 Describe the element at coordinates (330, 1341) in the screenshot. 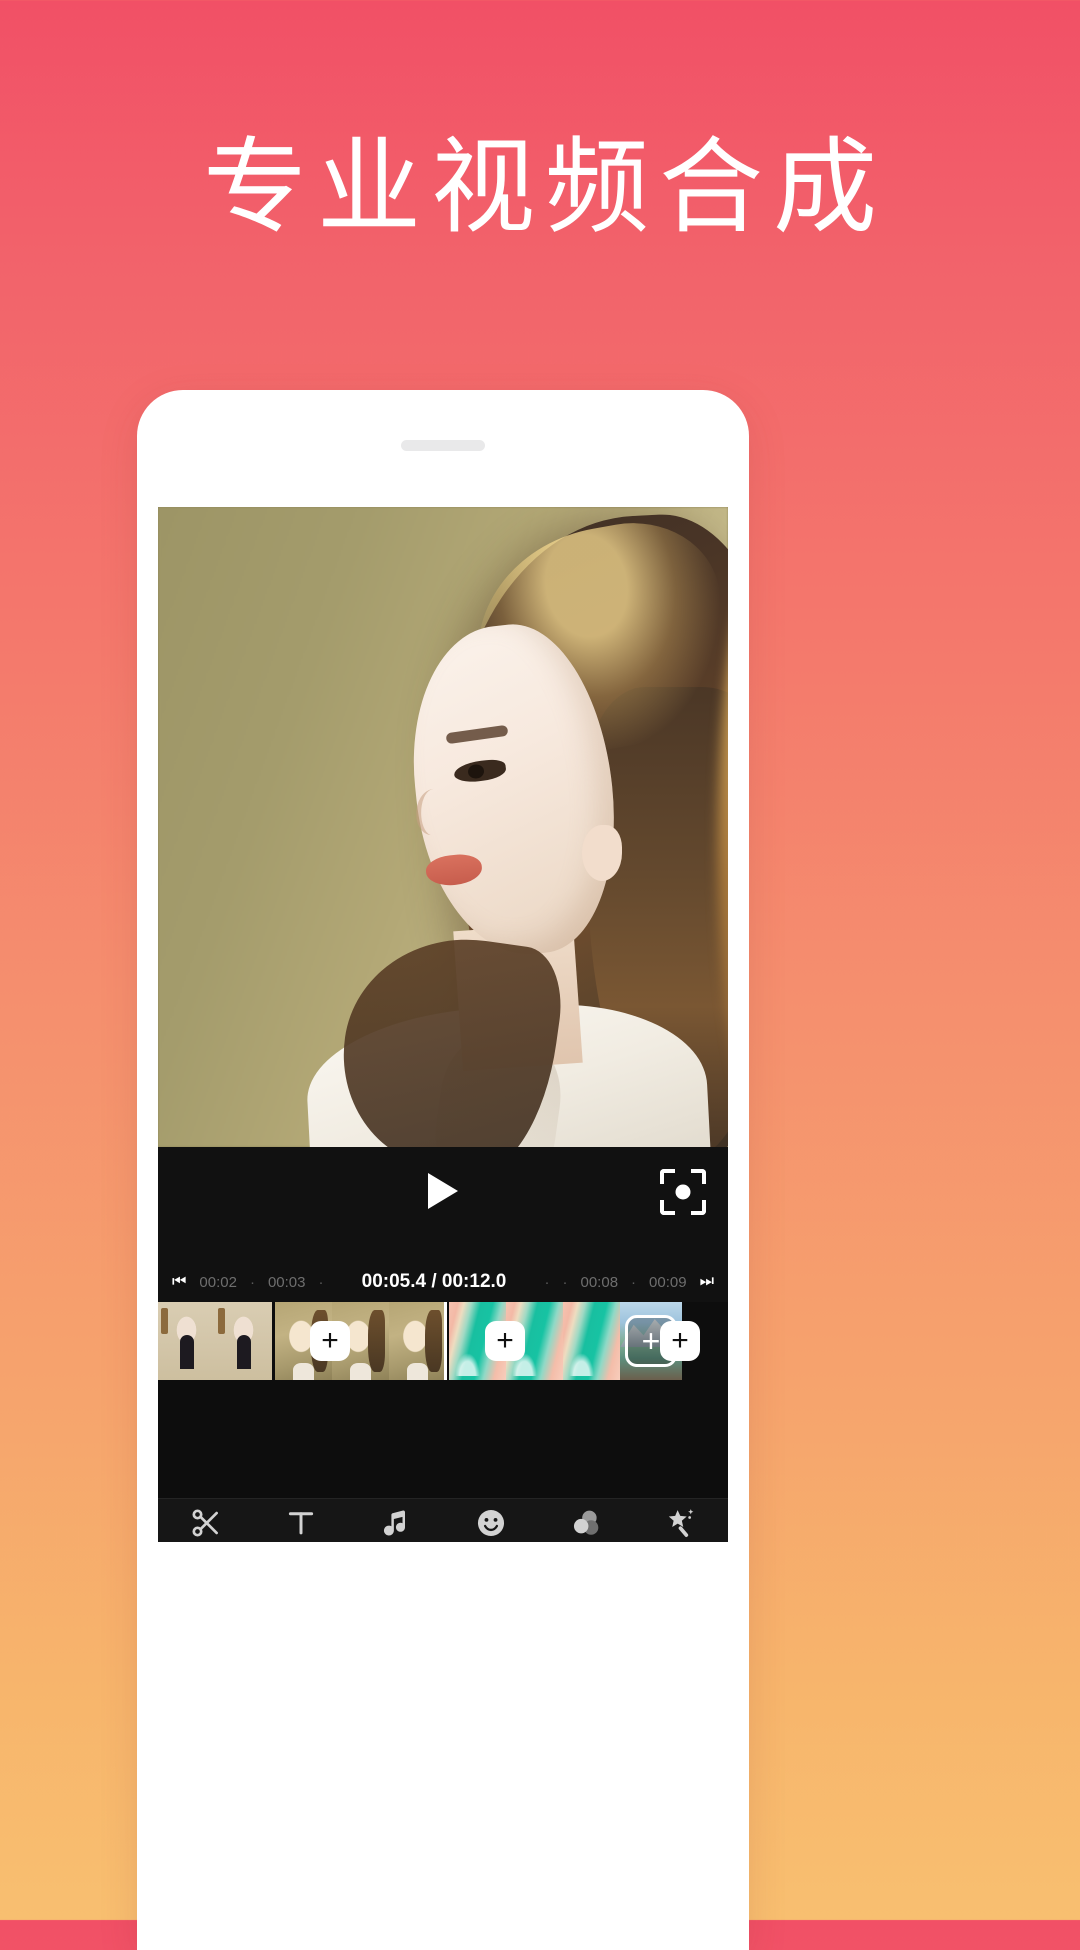

I see `add-transition-button-1: +` at that location.